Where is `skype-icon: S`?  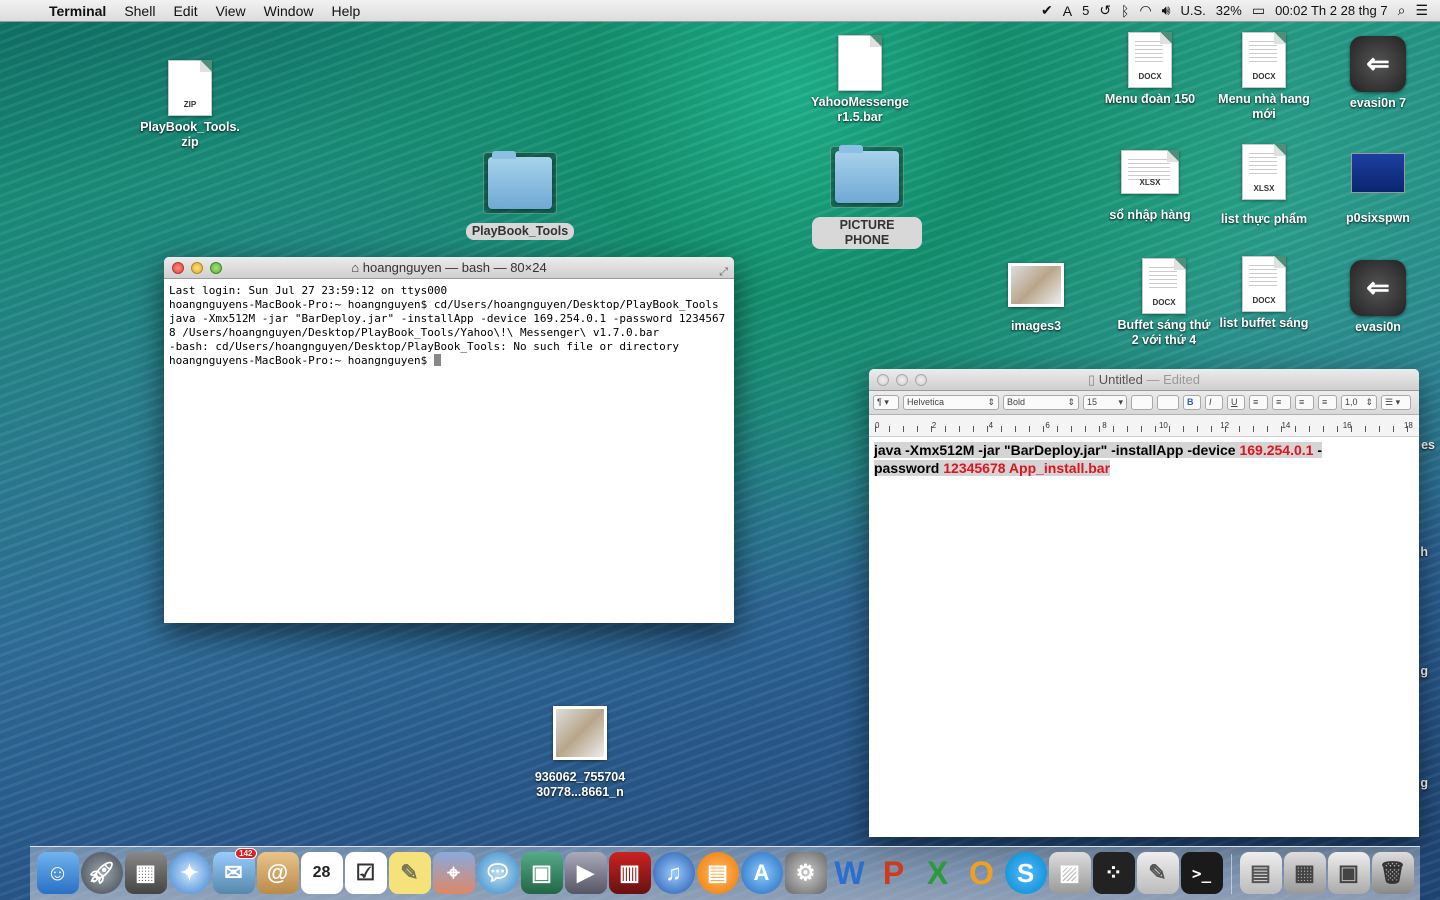
skype-icon: S is located at coordinates (1025, 873).